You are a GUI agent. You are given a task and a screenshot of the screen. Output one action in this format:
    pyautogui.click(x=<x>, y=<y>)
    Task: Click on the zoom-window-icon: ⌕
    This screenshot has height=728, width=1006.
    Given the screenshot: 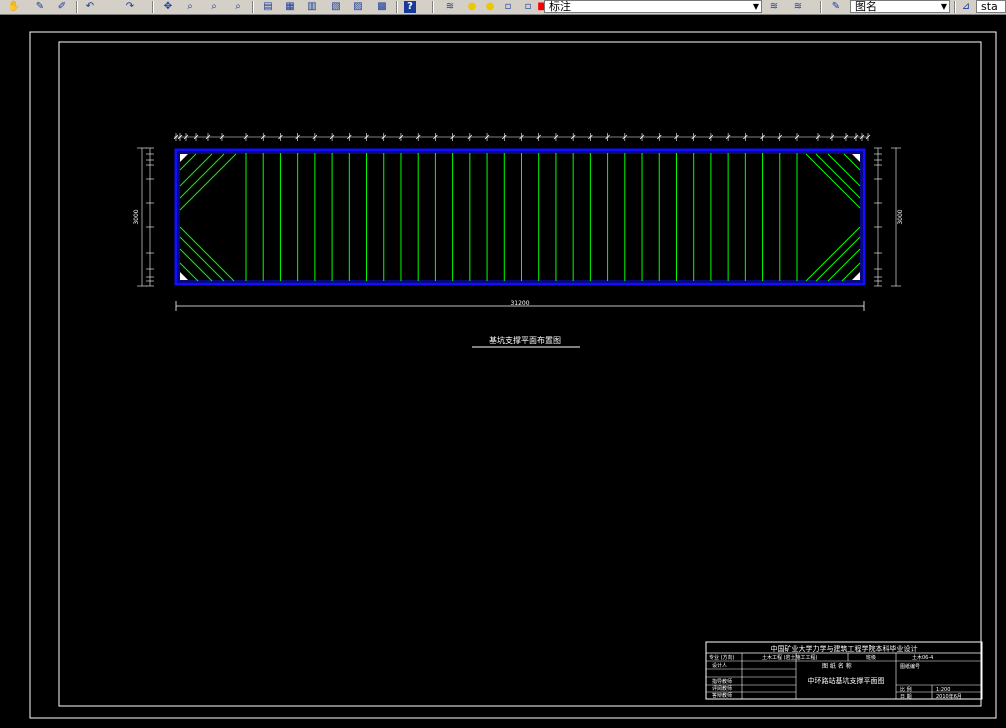 What is the action you would take?
    pyautogui.click(x=214, y=7)
    